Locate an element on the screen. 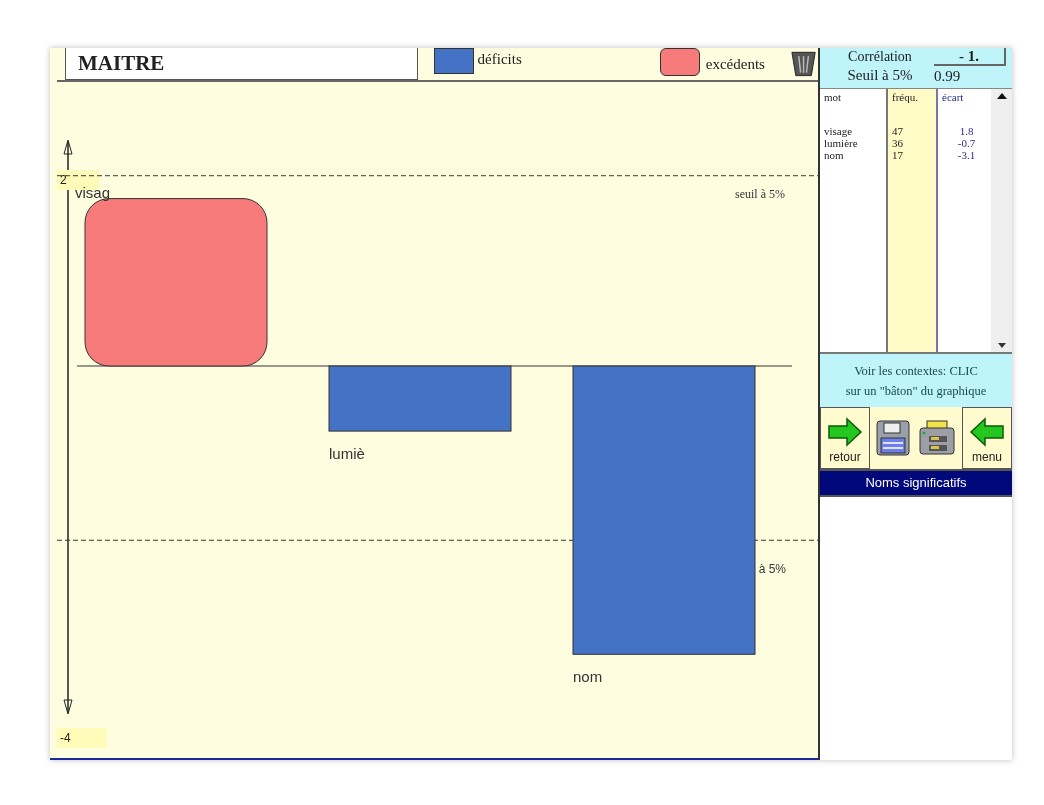 The image size is (1044, 805). bar-label: lumiè is located at coordinates (347, 454).